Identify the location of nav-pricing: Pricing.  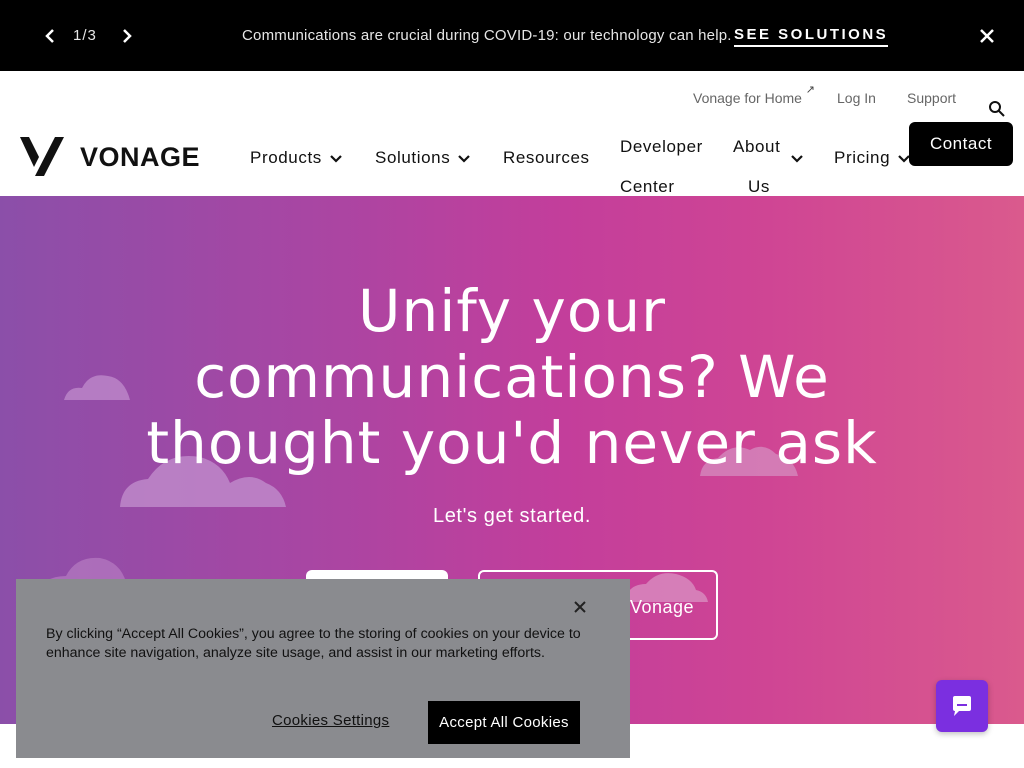
(872, 158).